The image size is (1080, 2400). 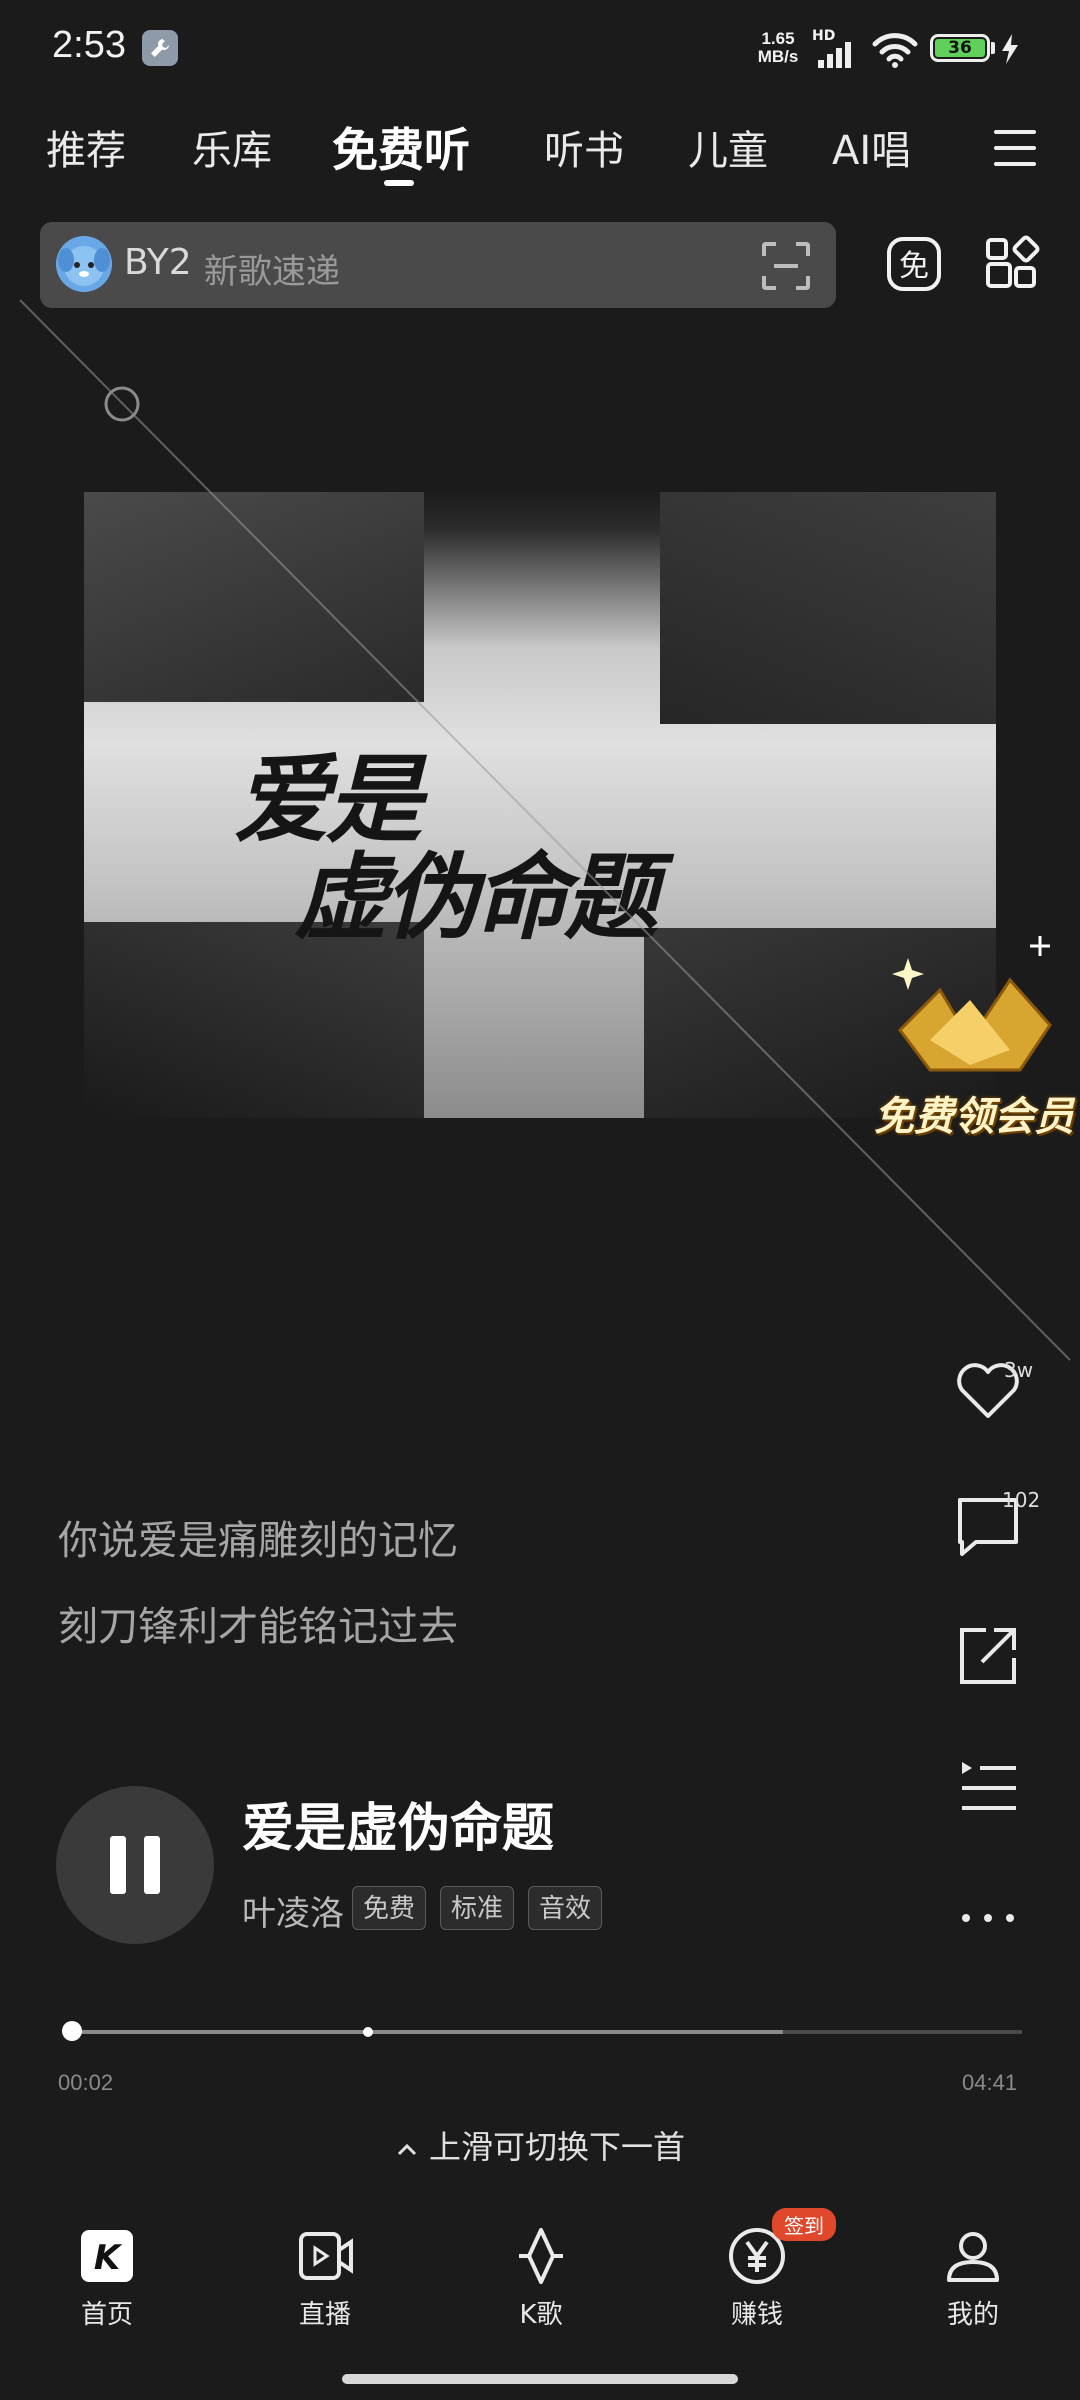 I want to click on share-icon, so click(x=988, y=1656).